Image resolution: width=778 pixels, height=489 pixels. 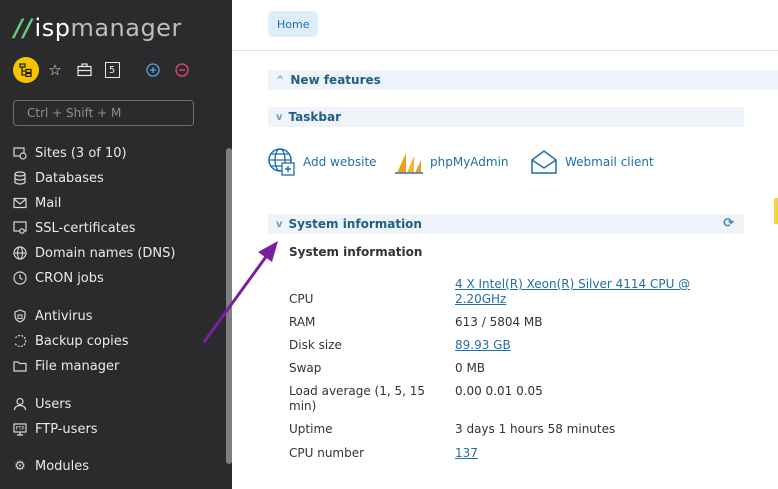 I want to click on sysinfo-value: 0 MB, so click(x=470, y=368).